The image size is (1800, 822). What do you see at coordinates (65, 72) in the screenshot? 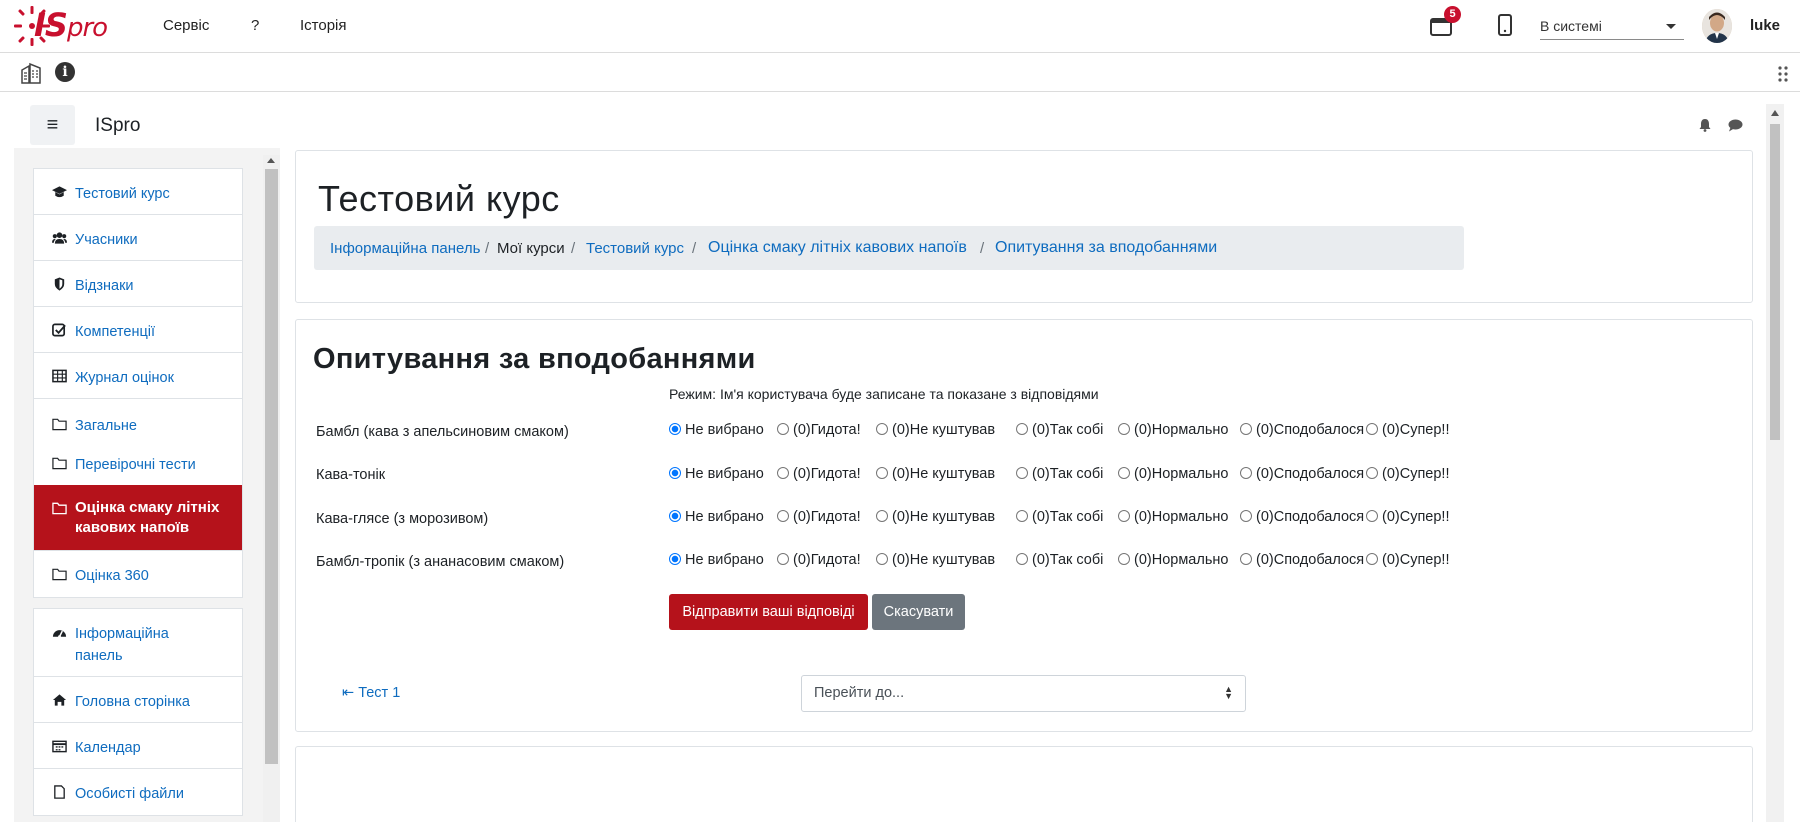
I see `info-icon: i` at bounding box center [65, 72].